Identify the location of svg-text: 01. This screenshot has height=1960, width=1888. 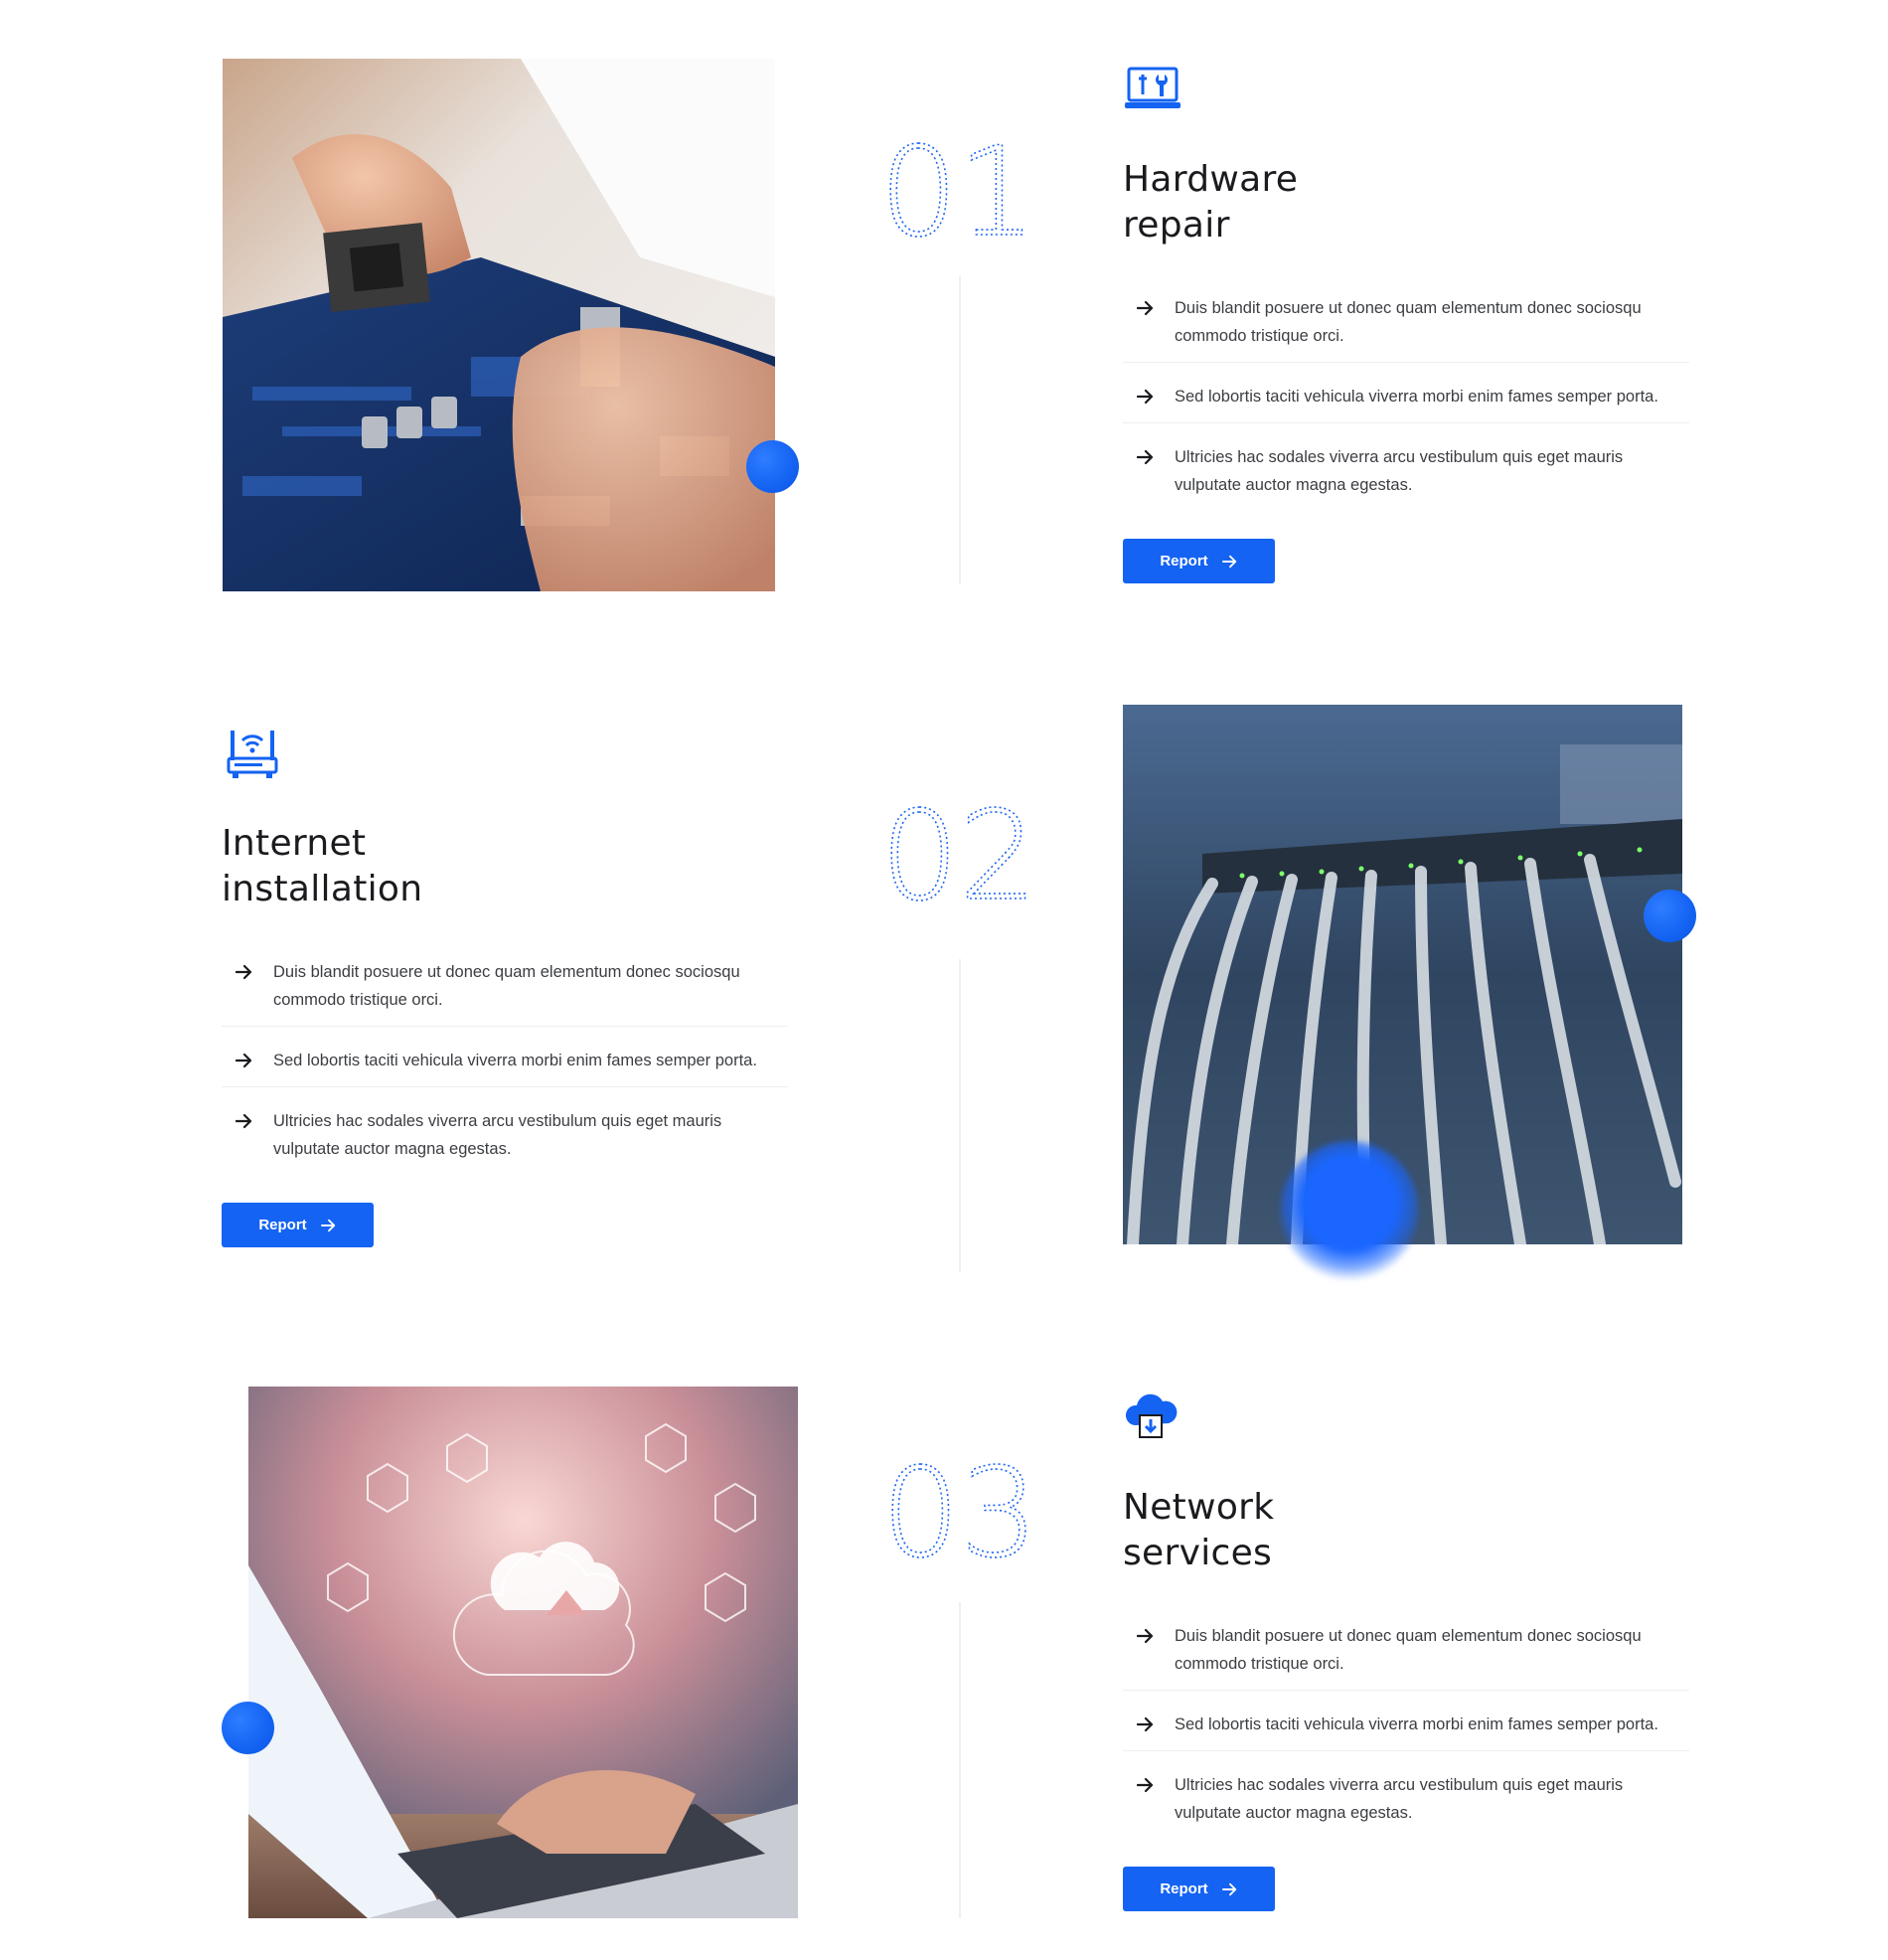
(958, 193).